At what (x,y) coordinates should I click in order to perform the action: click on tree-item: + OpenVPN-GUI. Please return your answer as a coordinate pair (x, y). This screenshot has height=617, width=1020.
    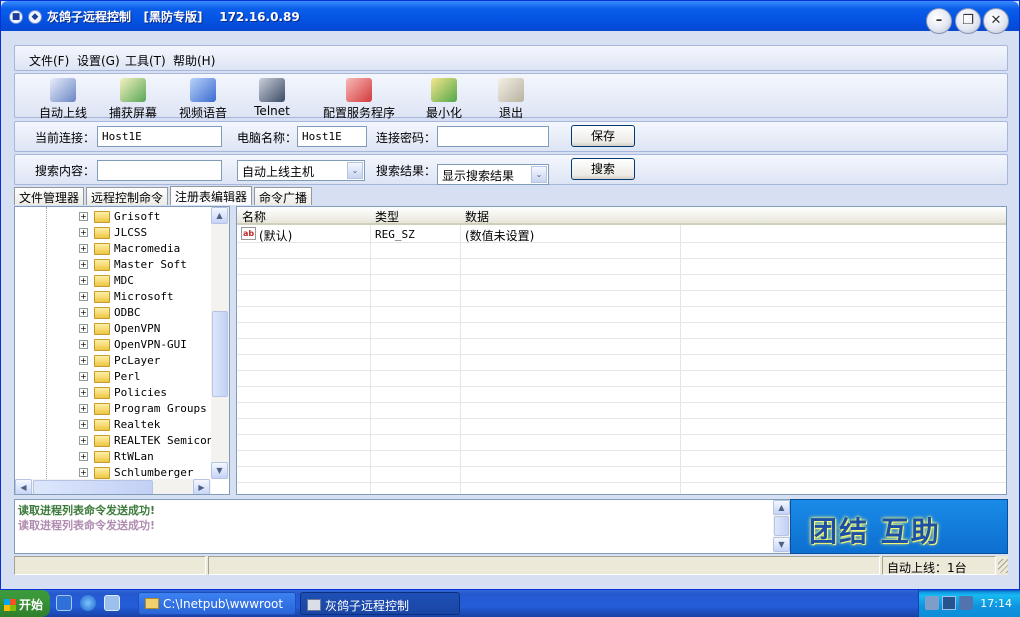
    Looking at the image, I should click on (115, 345).